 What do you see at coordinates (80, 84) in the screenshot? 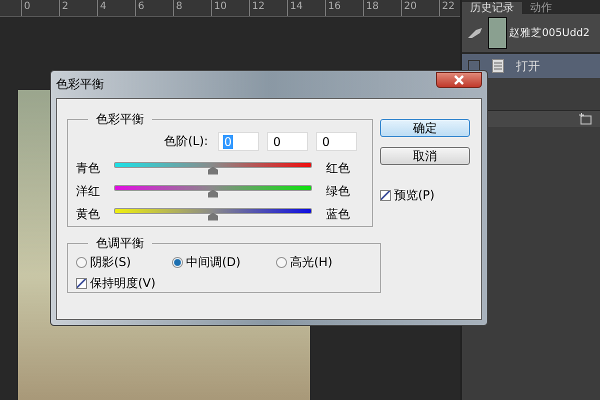
I see `dialog-title: 色彩平衡` at bounding box center [80, 84].